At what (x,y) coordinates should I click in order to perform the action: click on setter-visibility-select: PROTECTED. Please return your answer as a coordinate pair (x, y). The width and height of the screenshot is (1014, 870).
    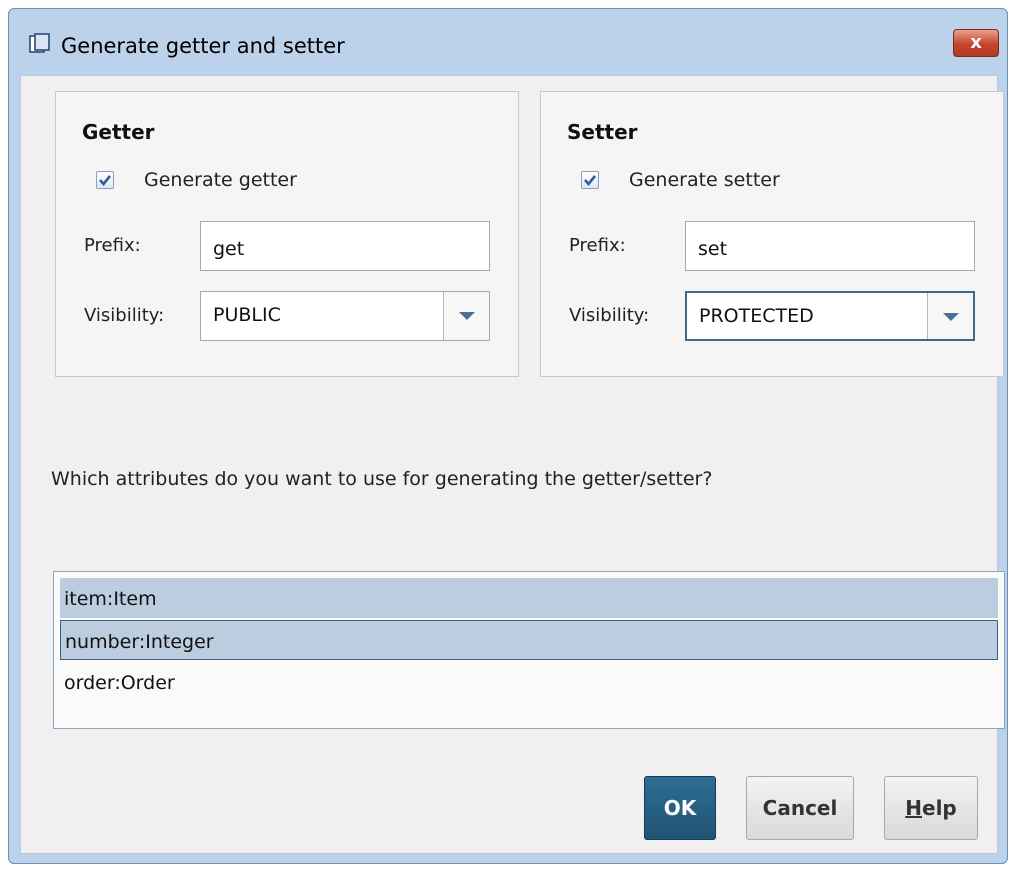
    Looking at the image, I should click on (830, 316).